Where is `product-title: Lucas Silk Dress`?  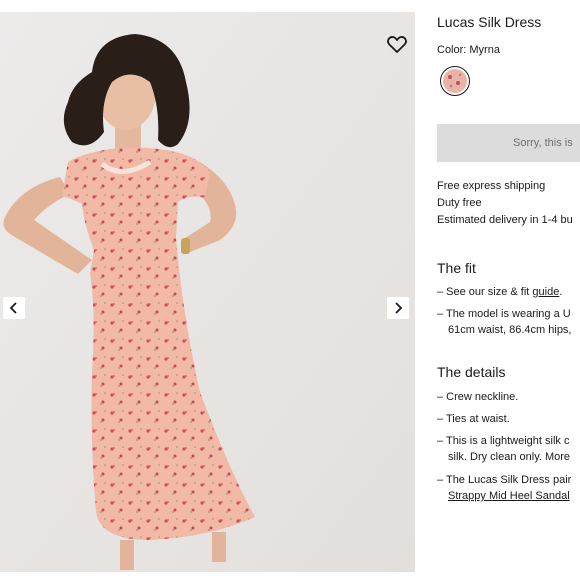 product-title: Lucas Silk Dress is located at coordinates (489, 22).